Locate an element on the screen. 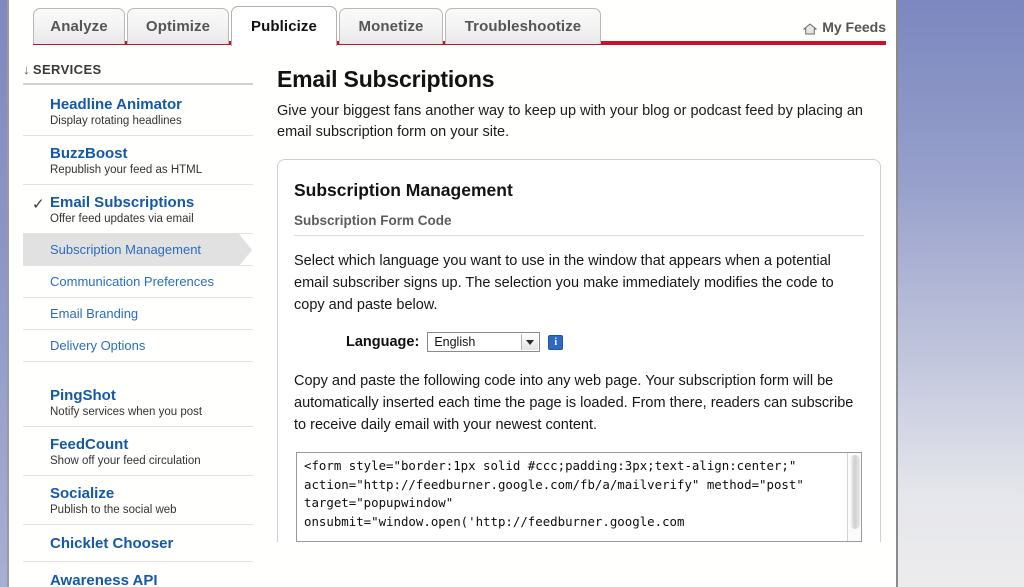 This screenshot has width=1024, height=587. code-scrollbar is located at coordinates (854, 497).